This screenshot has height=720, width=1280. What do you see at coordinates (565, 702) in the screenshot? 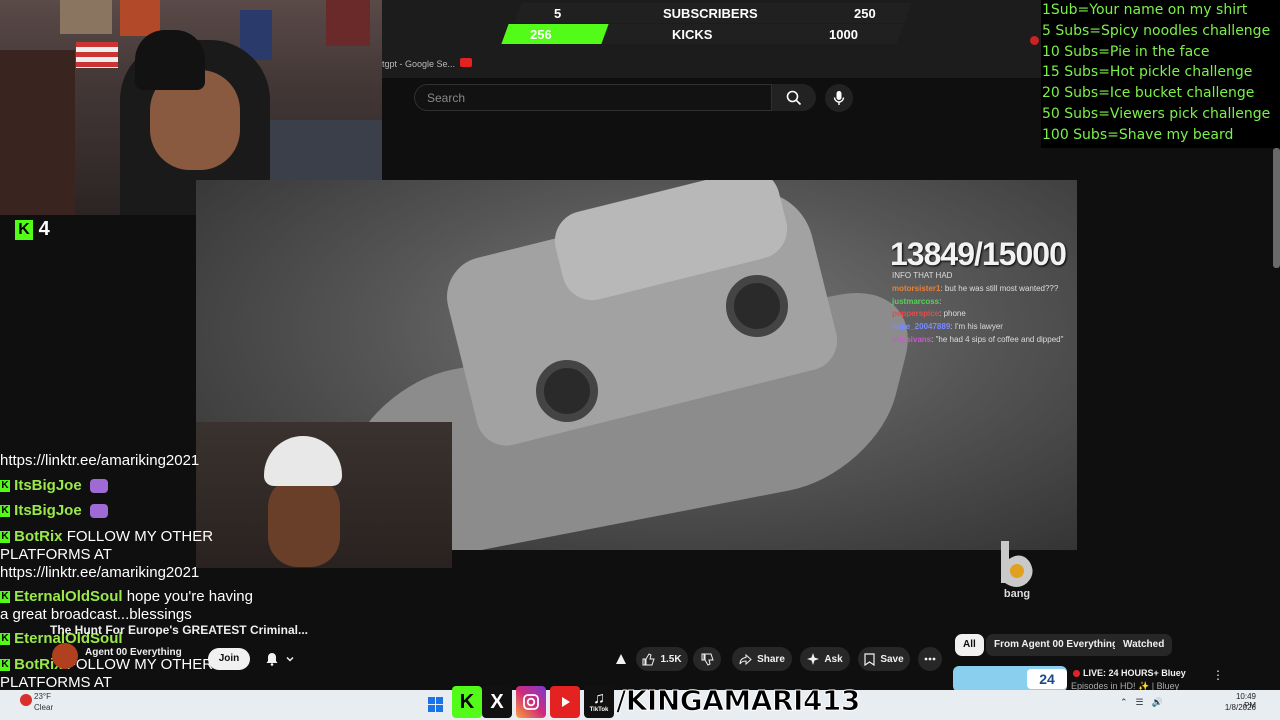
I see `youtube-social-icon` at bounding box center [565, 702].